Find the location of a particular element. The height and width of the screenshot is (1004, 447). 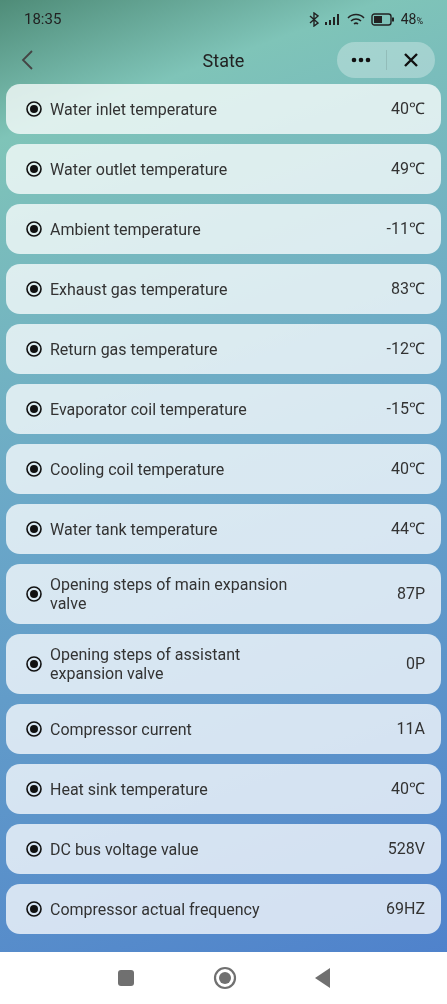

row-value: 44℃ is located at coordinates (408, 529).